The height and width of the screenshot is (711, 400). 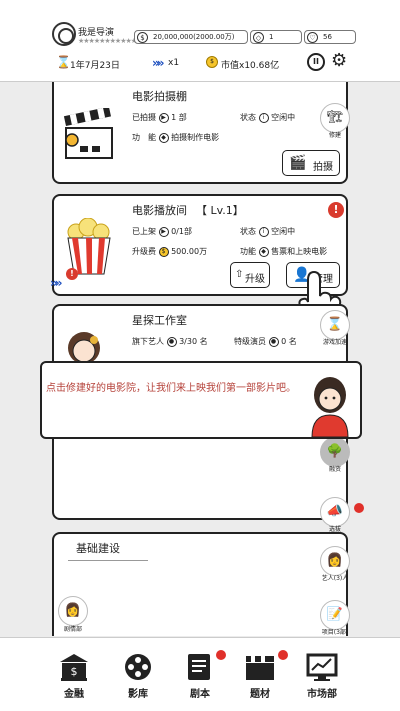 I want to click on cinema-upgrade-label: 升级费, so click(x=144, y=251).